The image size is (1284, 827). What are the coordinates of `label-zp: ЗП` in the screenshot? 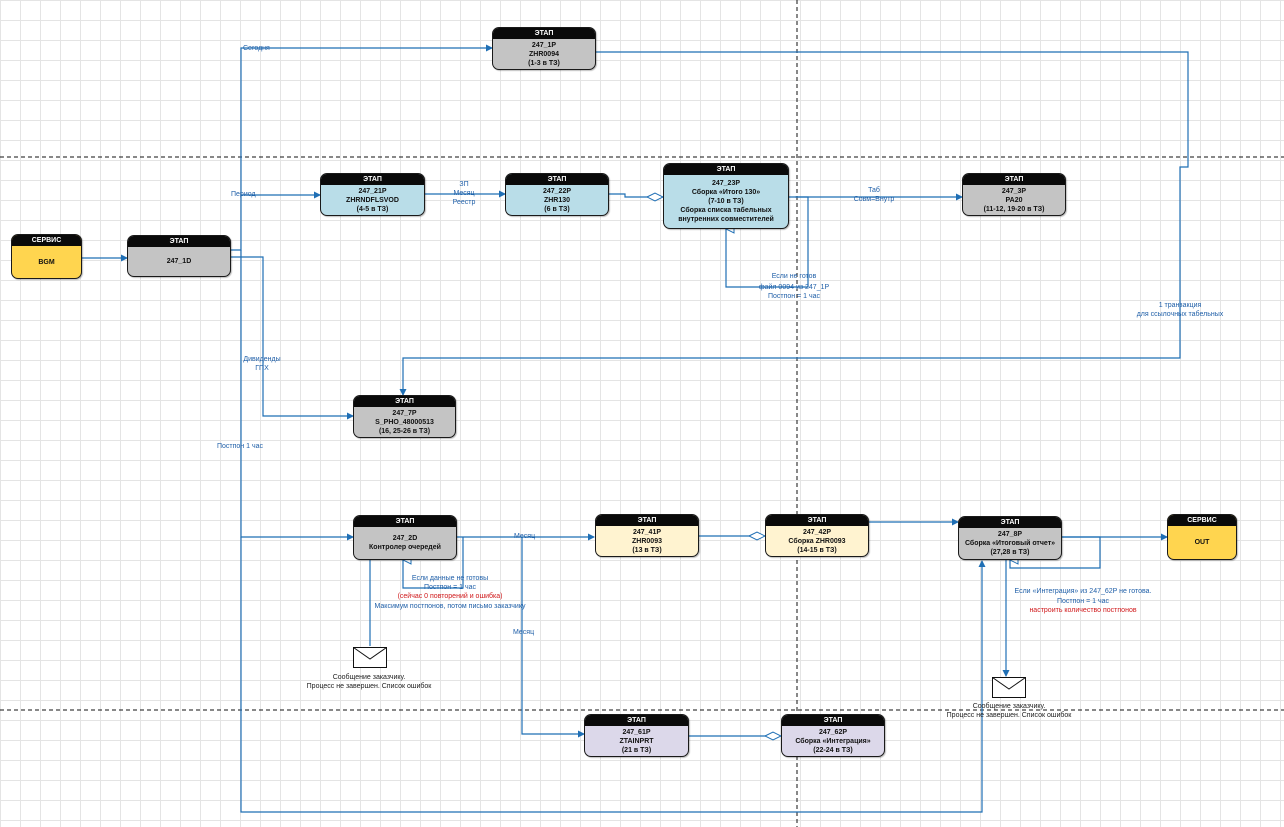 It's located at (464, 184).